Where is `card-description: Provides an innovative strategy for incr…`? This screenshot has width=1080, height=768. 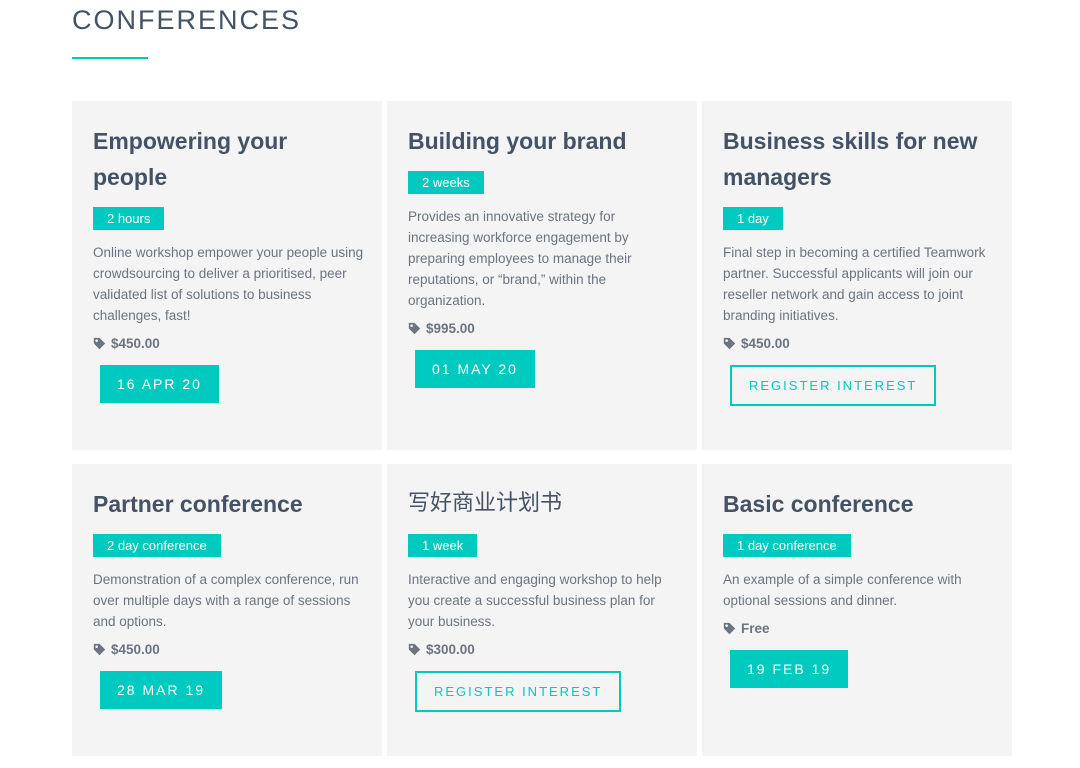
card-description: Provides an innovative strategy for incr… is located at coordinates (520, 258).